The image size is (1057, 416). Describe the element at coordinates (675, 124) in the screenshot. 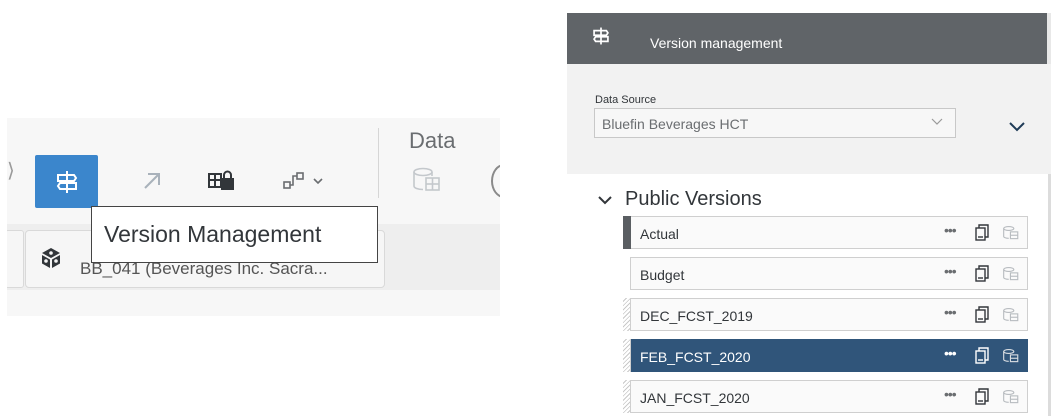

I see `data-source-value: Bluefin Beverages HCT` at that location.